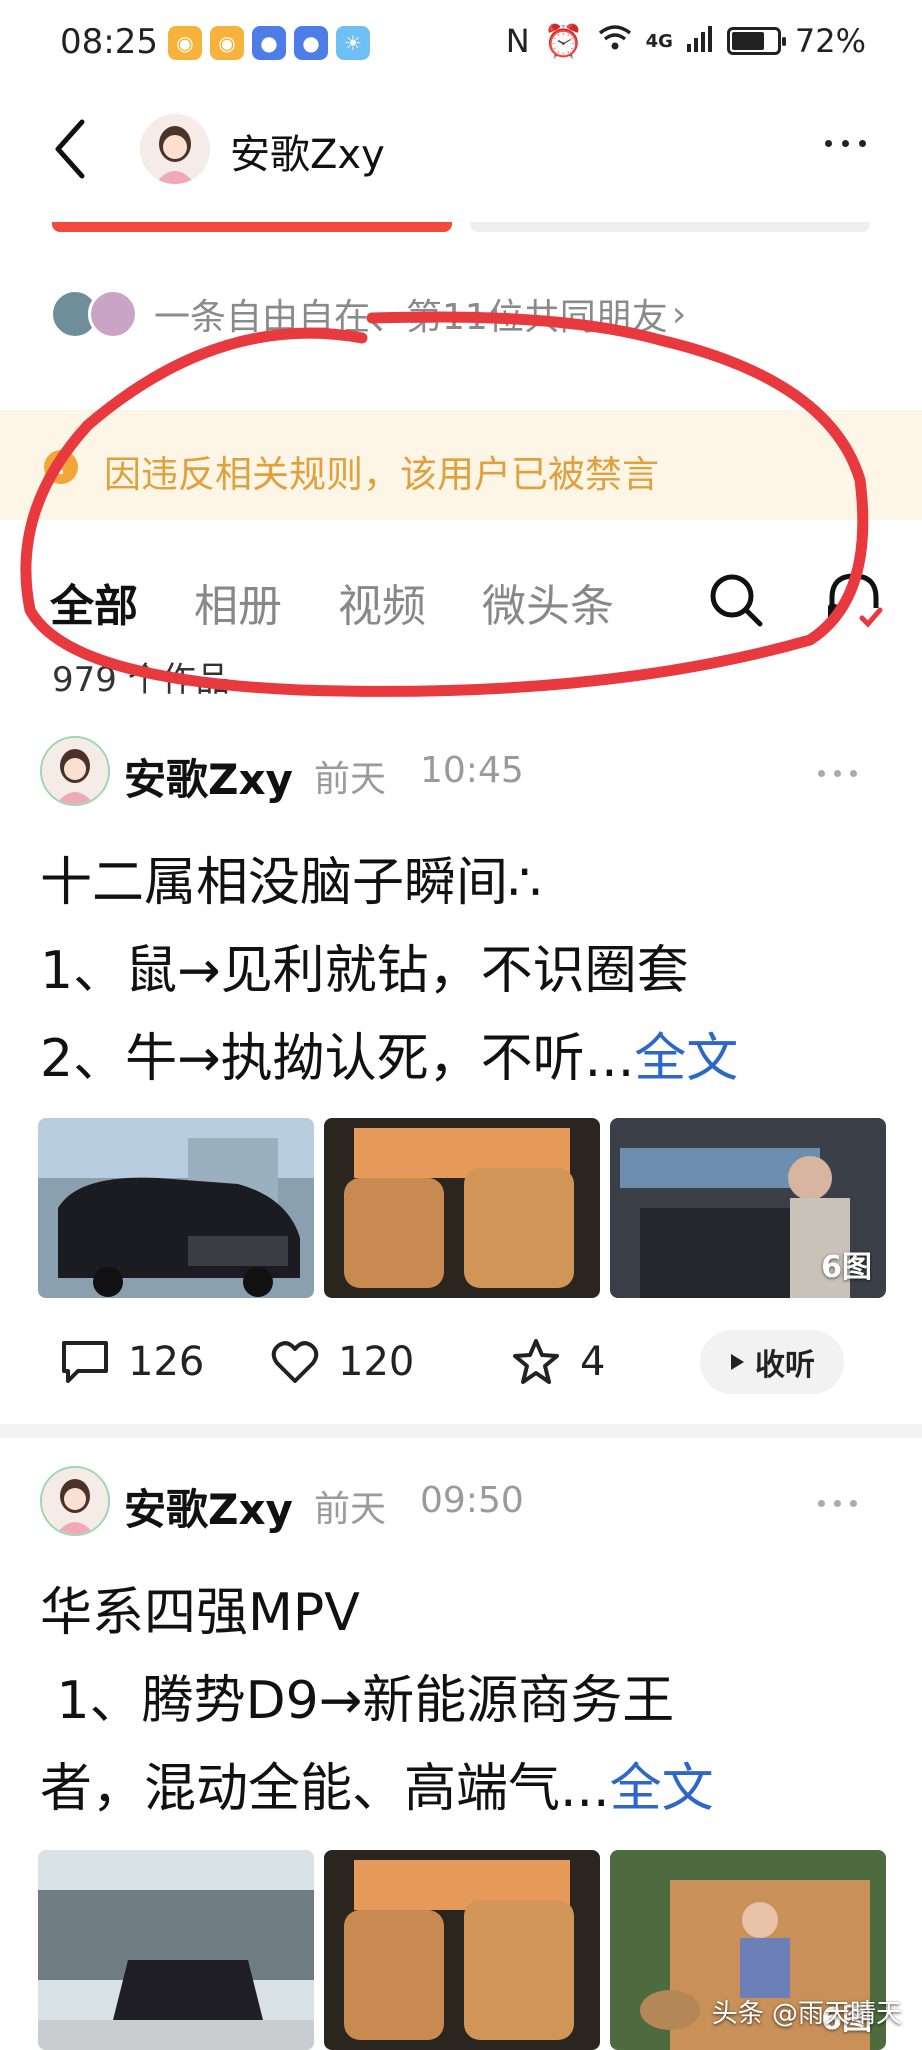  I want to click on listen-mode-button, so click(854, 600).